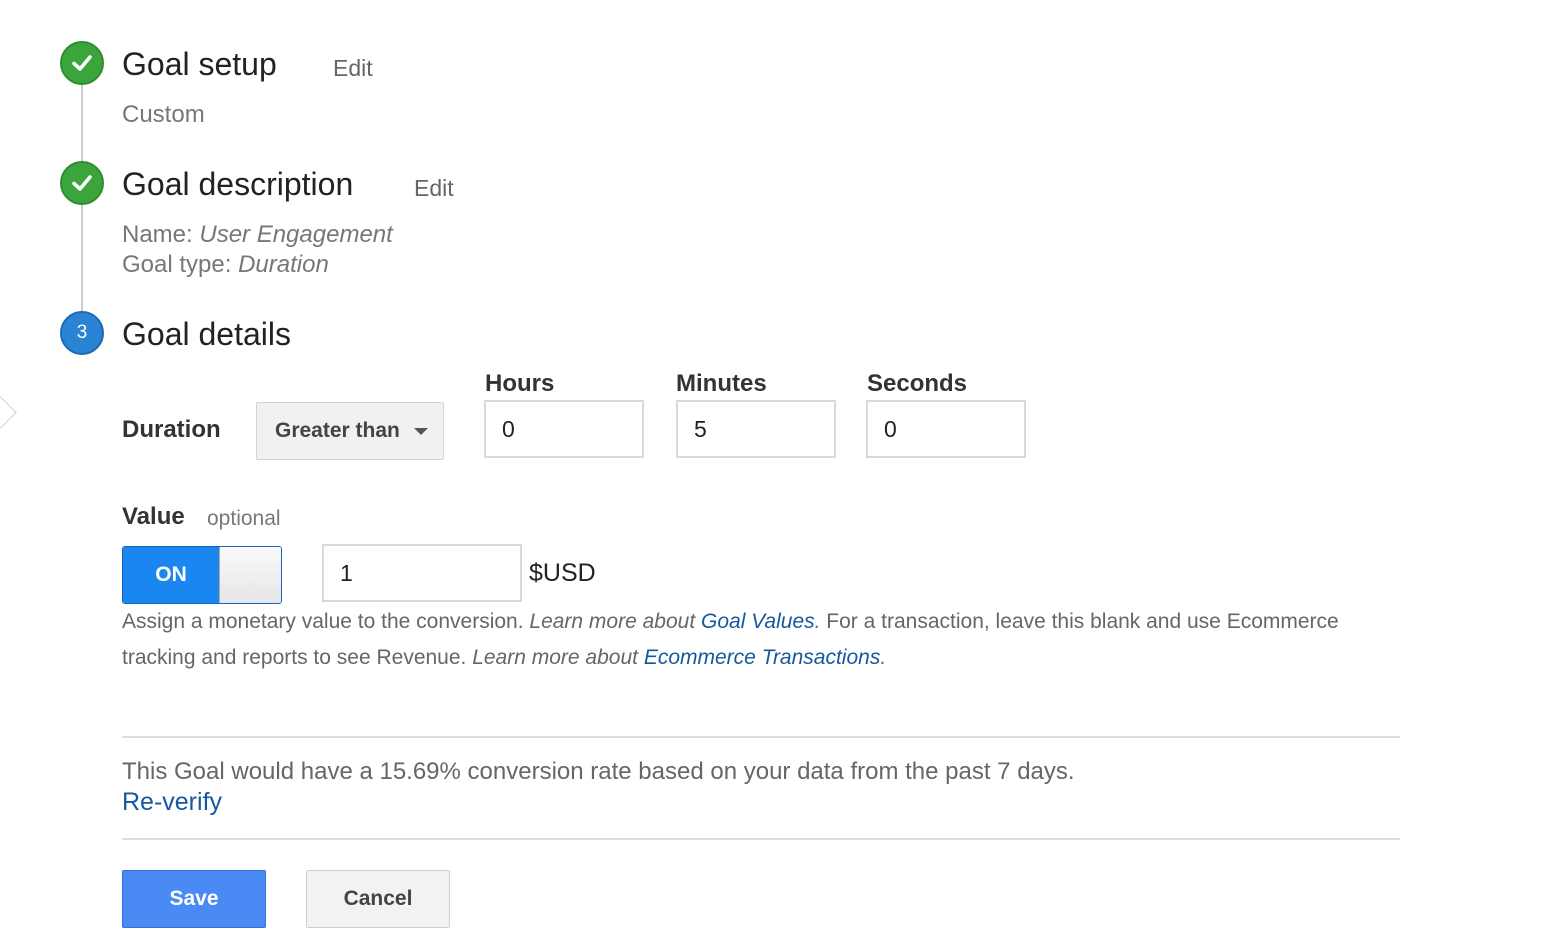 The height and width of the screenshot is (950, 1560). Describe the element at coordinates (8, 412) in the screenshot. I see `chevron-right-icon` at that location.